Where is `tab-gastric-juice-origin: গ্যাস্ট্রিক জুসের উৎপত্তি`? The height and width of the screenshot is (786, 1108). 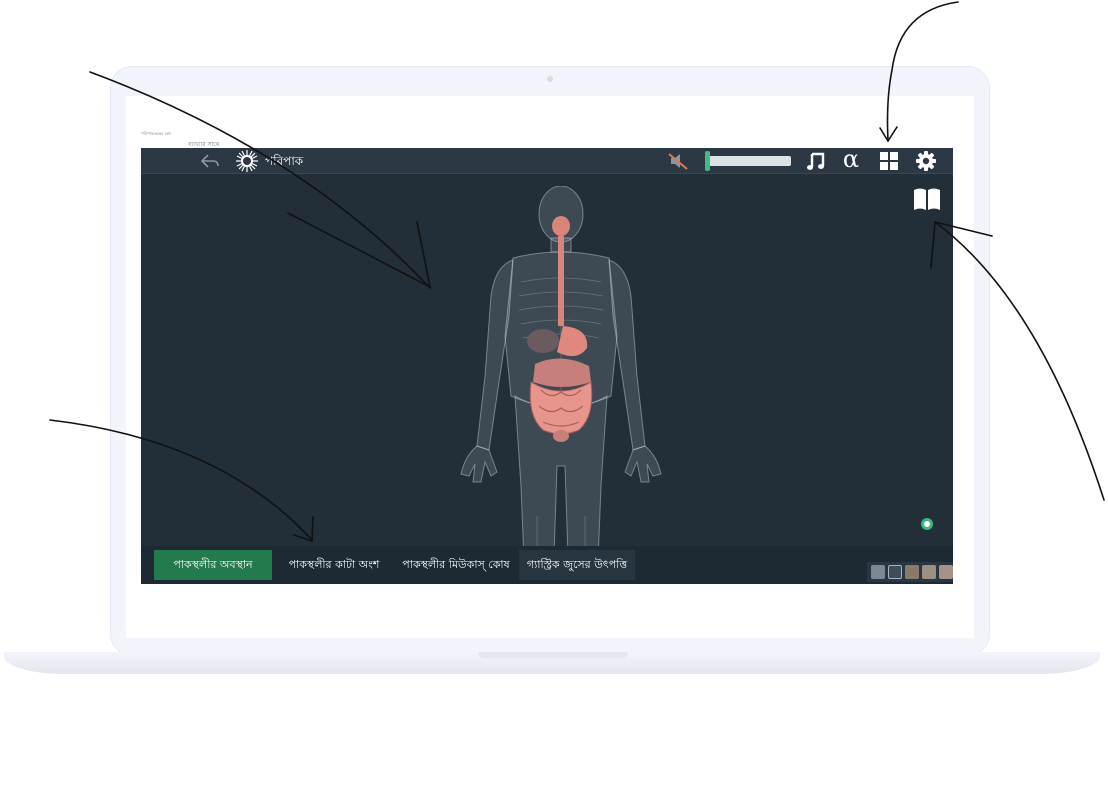
tab-gastric-juice-origin: গ্যাস্ট্রিক জুসের উৎপত্তি is located at coordinates (577, 565).